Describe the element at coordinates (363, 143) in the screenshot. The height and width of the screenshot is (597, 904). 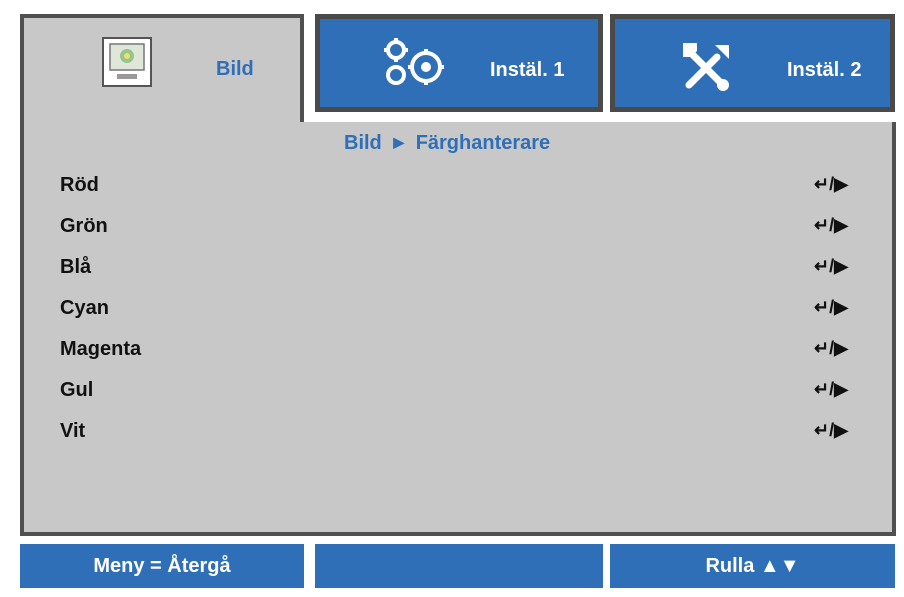
I see `breadcrumb-parent: Bild` at that location.